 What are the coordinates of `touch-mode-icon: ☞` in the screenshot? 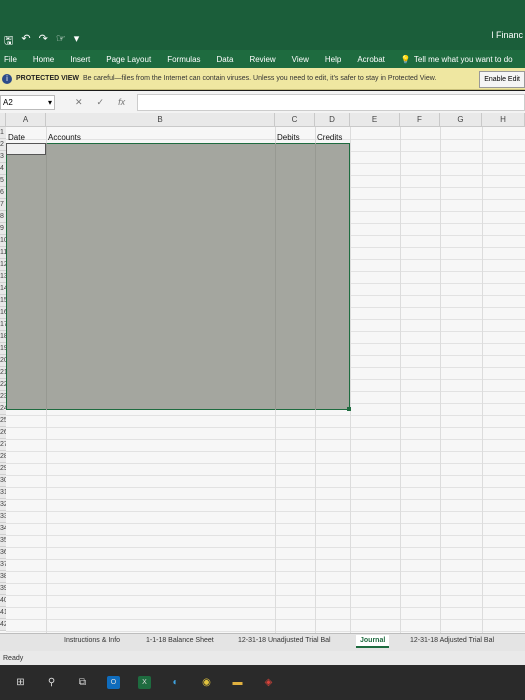 It's located at (61, 41).